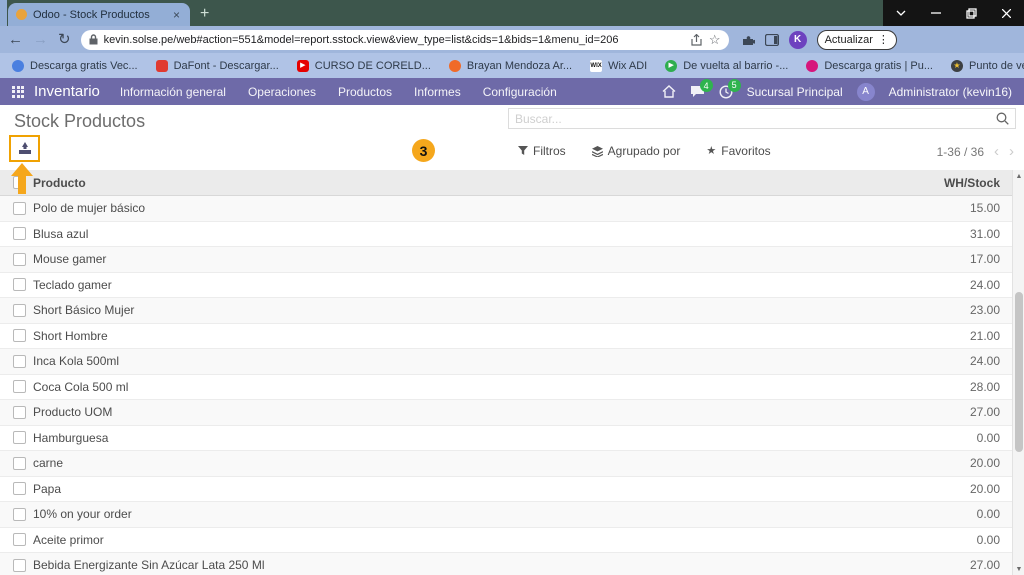  What do you see at coordinates (1006, 13) in the screenshot?
I see `close-window-button` at bounding box center [1006, 13].